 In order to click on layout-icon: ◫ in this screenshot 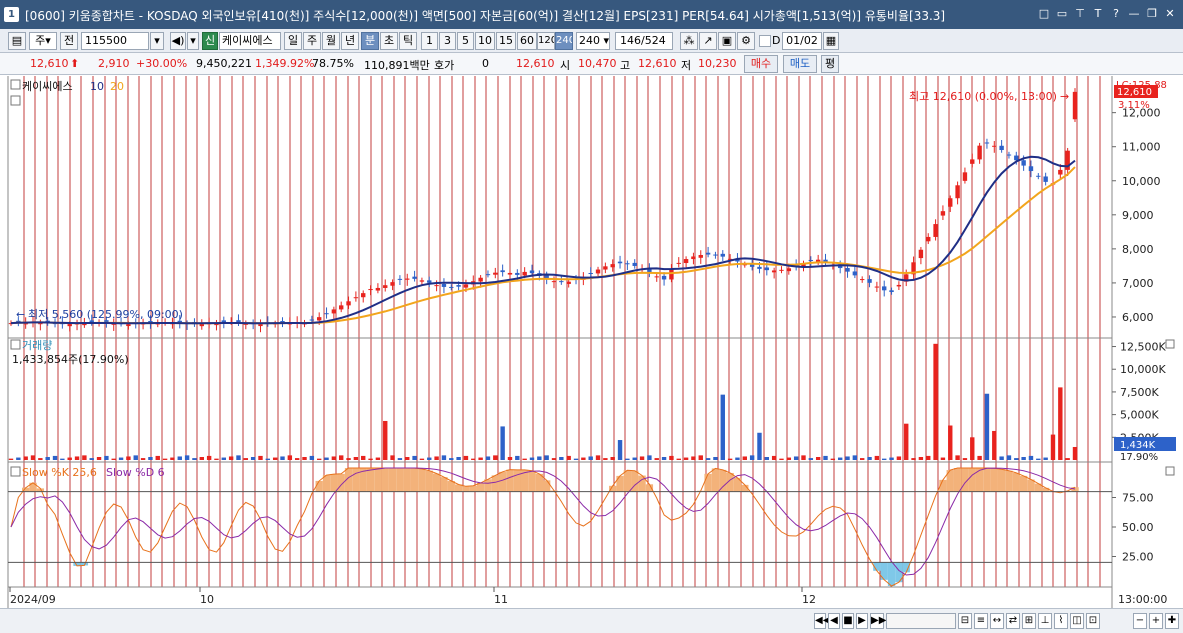, I will do `click(1077, 621)`.